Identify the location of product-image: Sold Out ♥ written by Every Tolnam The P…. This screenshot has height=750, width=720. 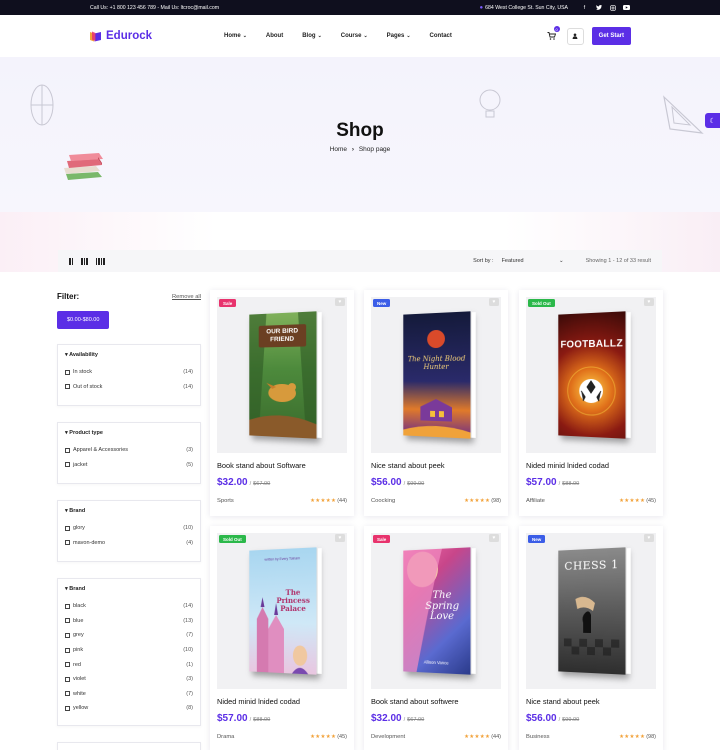
(282, 611).